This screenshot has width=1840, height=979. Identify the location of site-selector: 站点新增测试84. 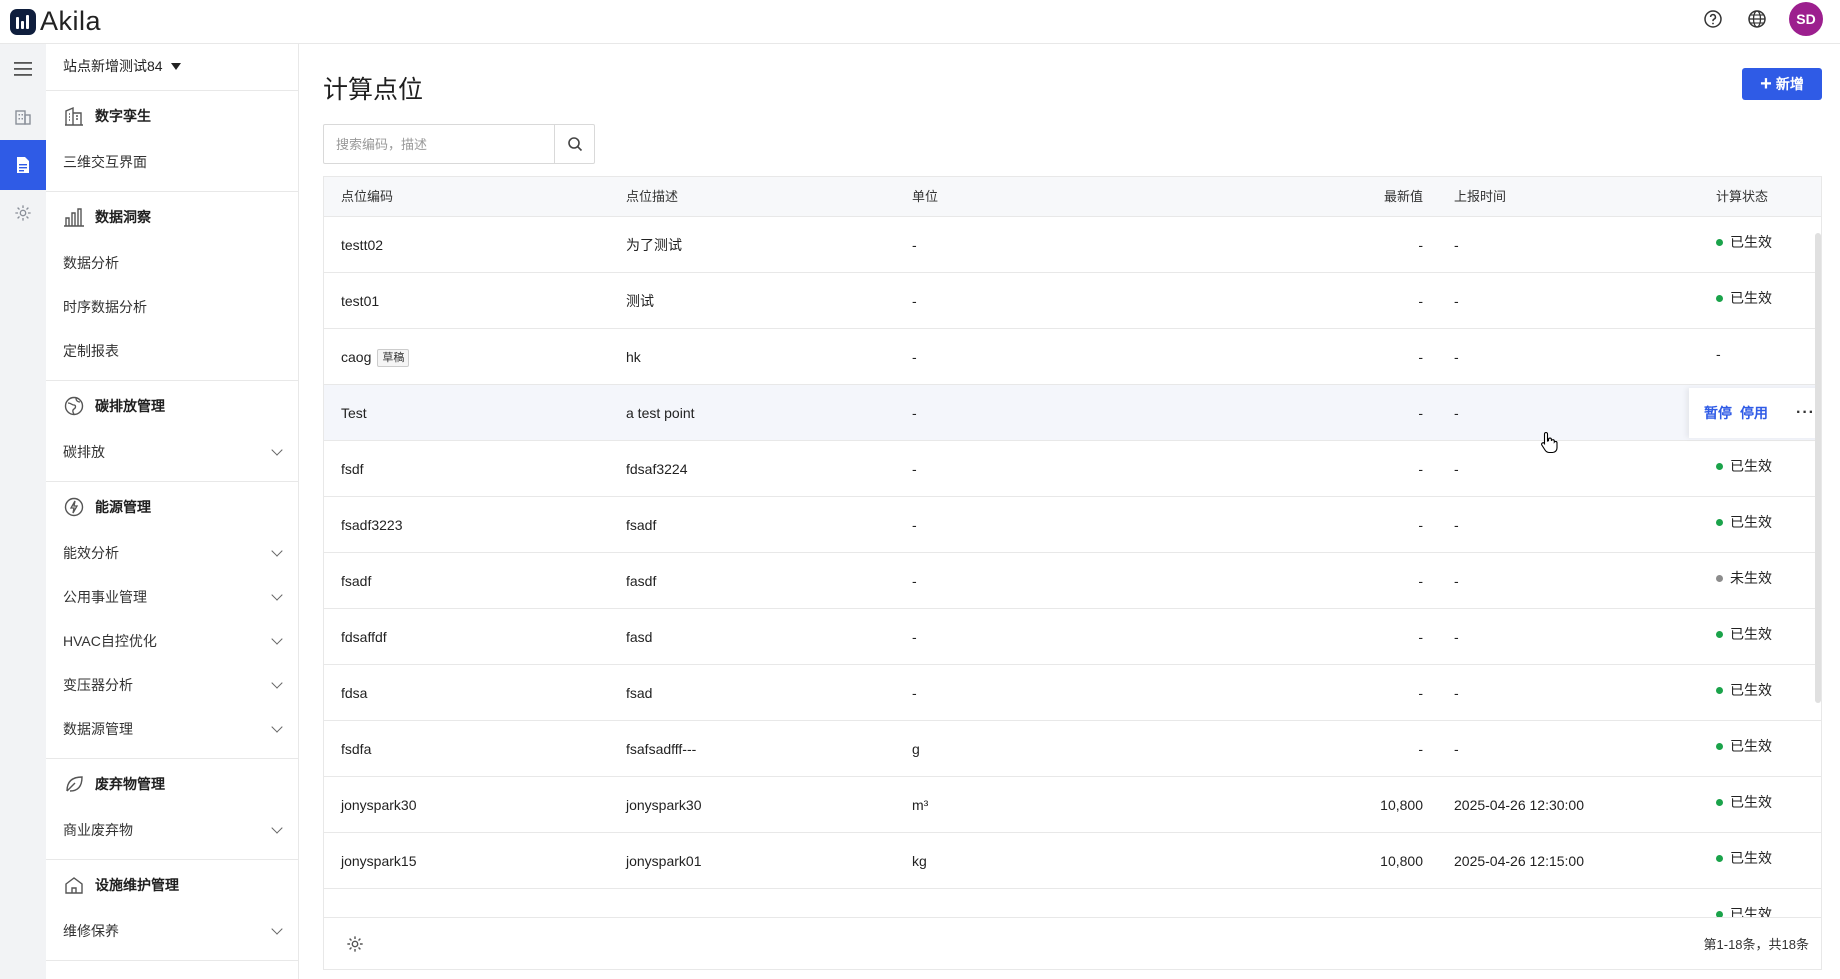
(122, 66).